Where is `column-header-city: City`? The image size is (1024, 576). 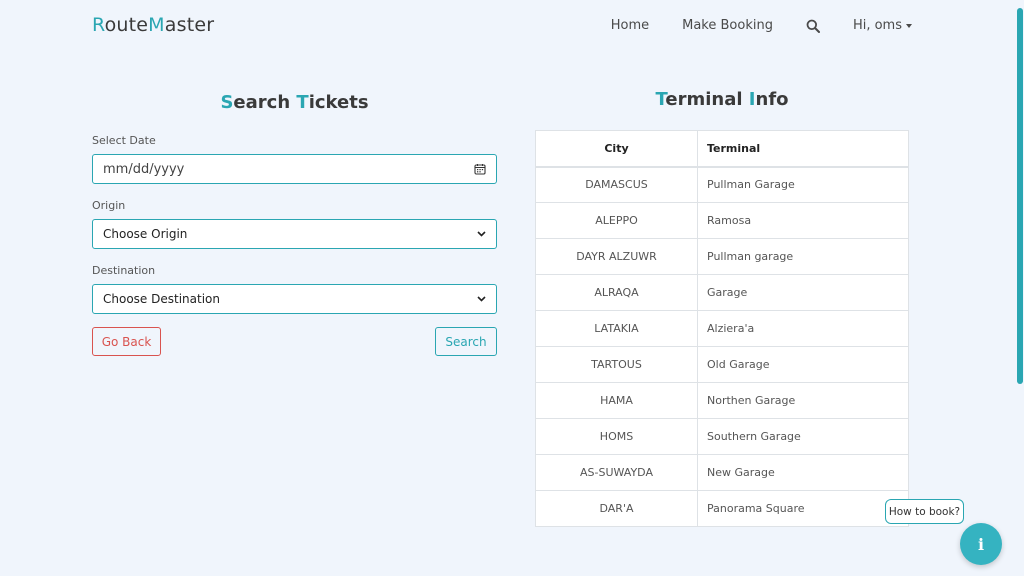 column-header-city: City is located at coordinates (616, 149).